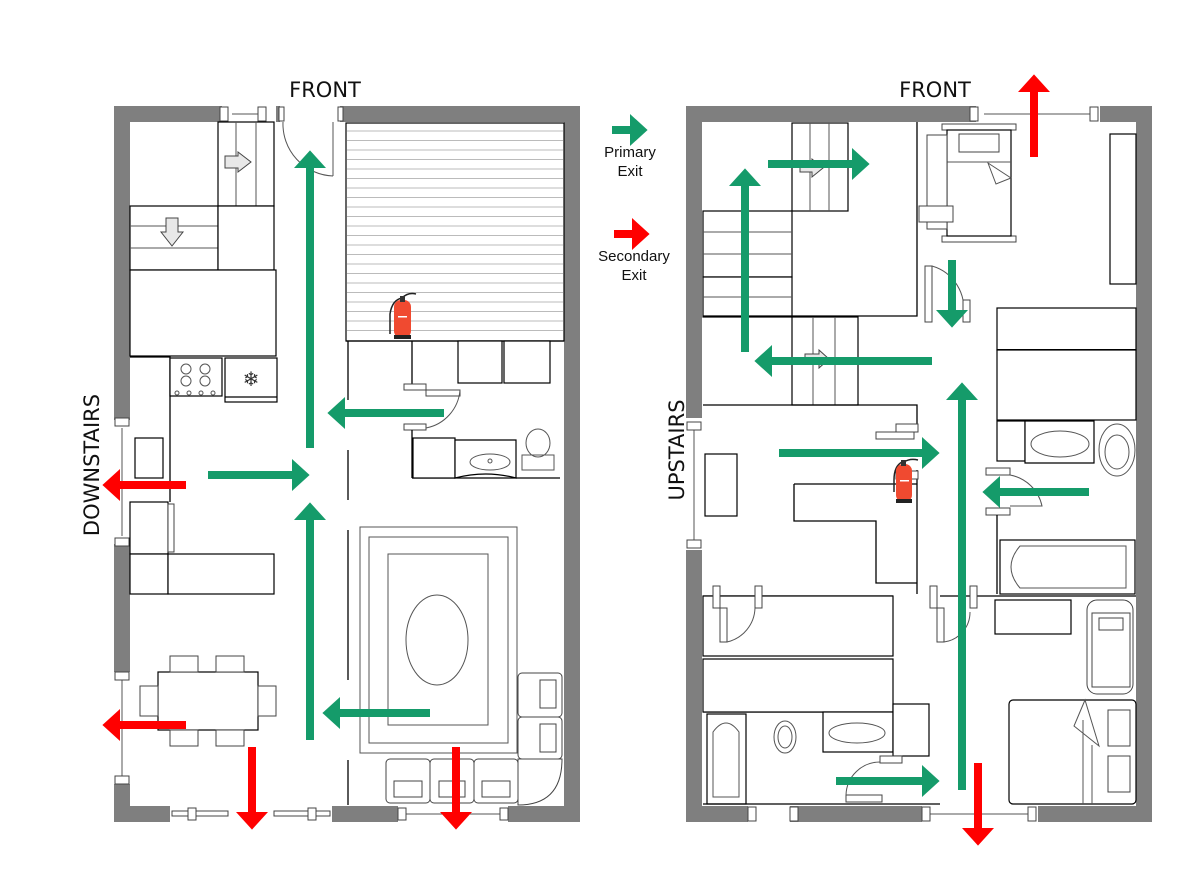 The height and width of the screenshot is (896, 1202). I want to click on ensuite, so click(840, 695).